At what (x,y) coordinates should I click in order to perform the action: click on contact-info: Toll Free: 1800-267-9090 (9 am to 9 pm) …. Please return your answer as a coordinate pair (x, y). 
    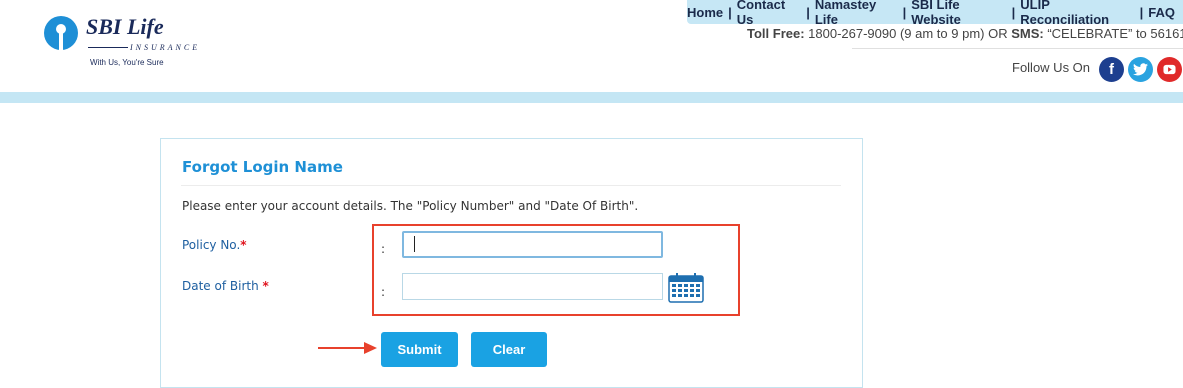
    Looking at the image, I should click on (965, 33).